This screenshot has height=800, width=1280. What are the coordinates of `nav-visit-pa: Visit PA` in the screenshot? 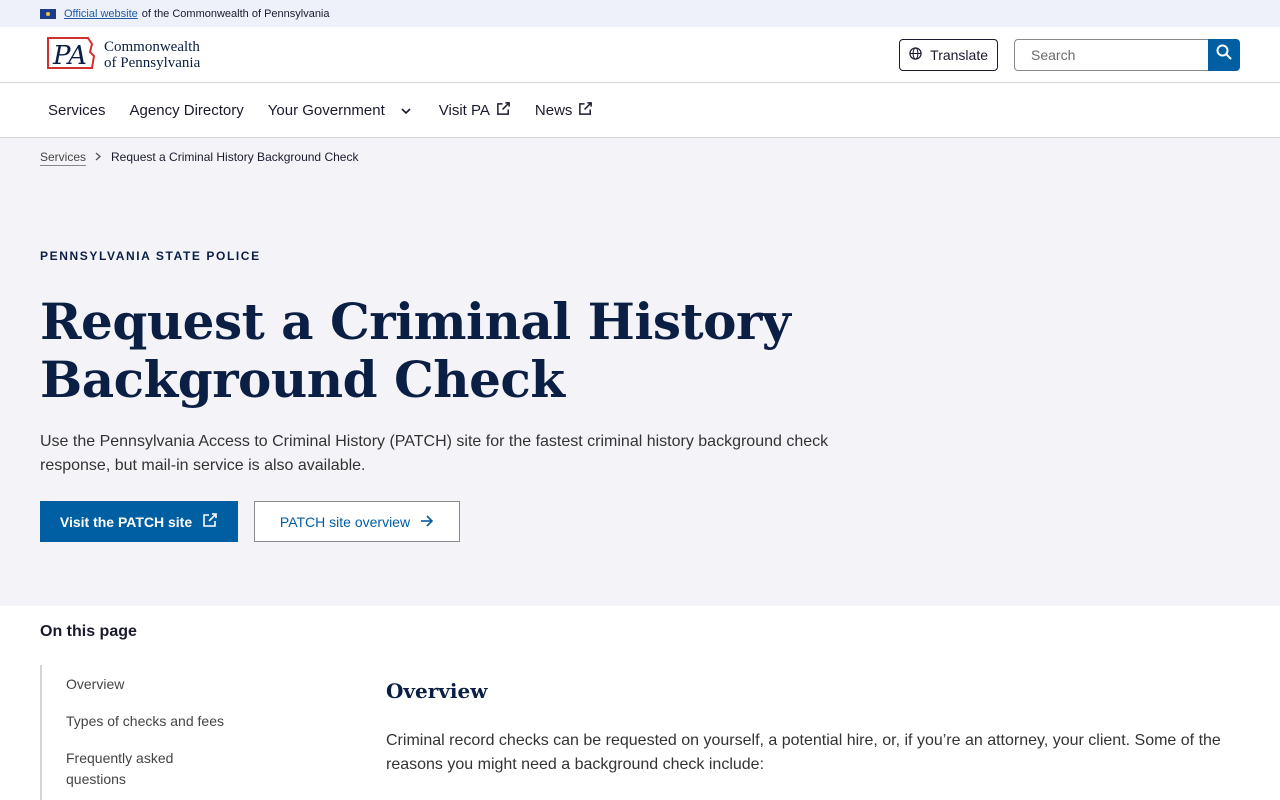 It's located at (475, 110).